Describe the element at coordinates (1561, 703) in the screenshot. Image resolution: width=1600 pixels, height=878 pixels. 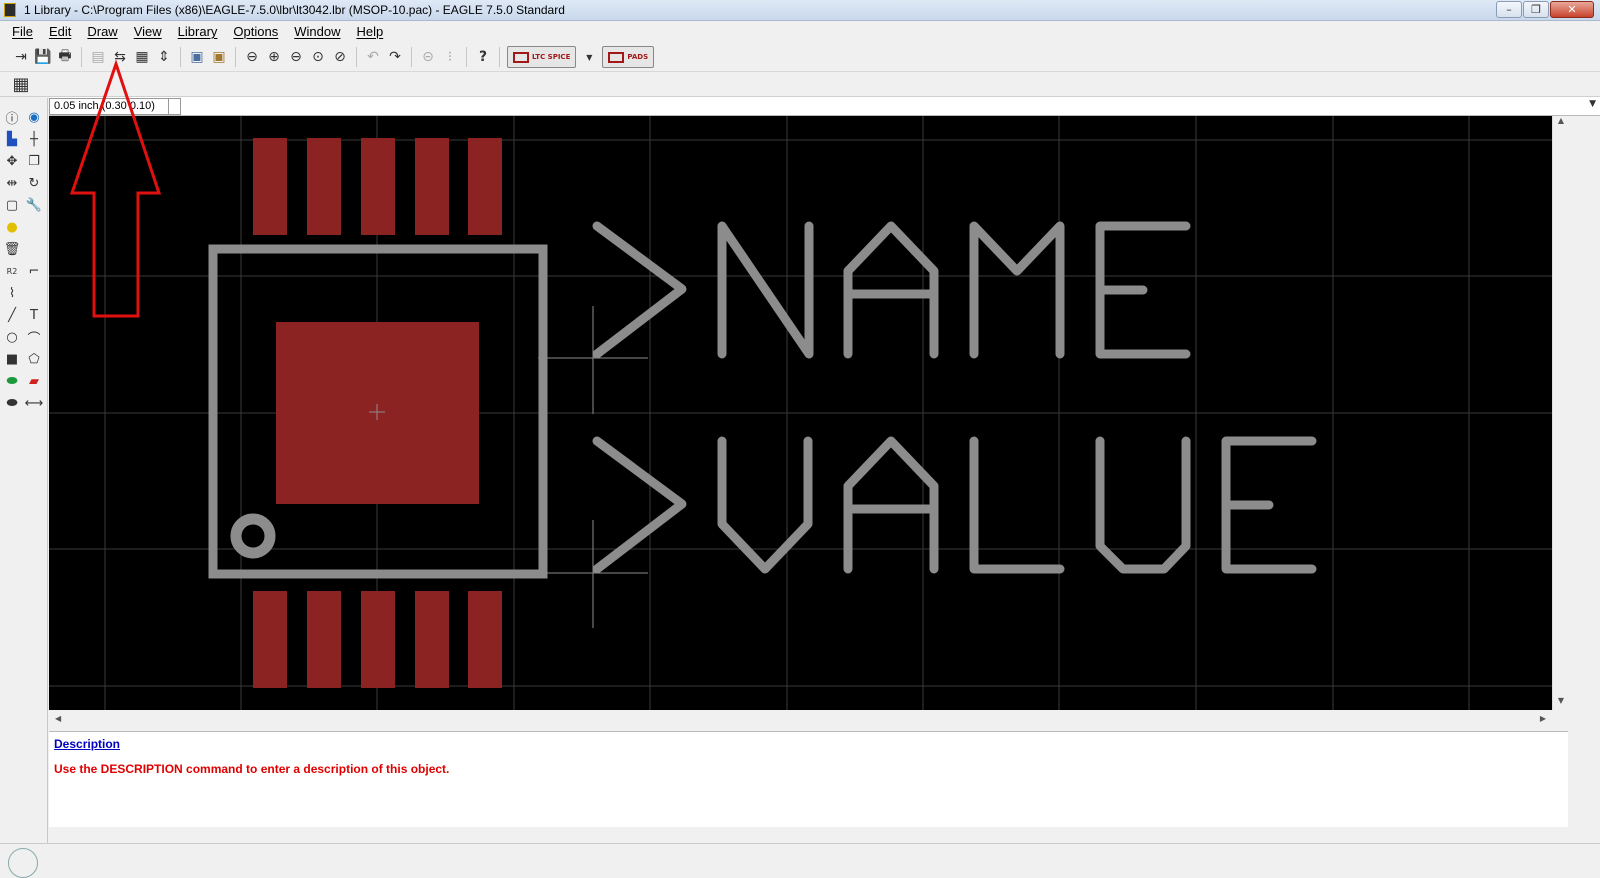
I see `scroll-down-icon: ▼` at that location.